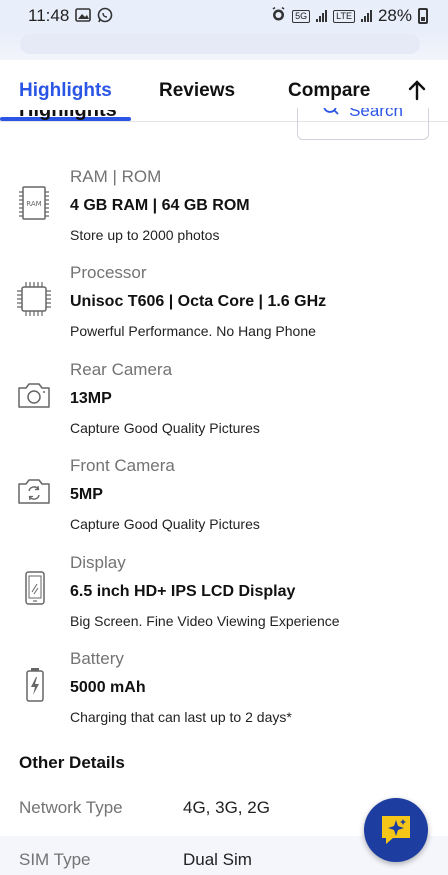  I want to click on spec-label: Battery, so click(97, 658).